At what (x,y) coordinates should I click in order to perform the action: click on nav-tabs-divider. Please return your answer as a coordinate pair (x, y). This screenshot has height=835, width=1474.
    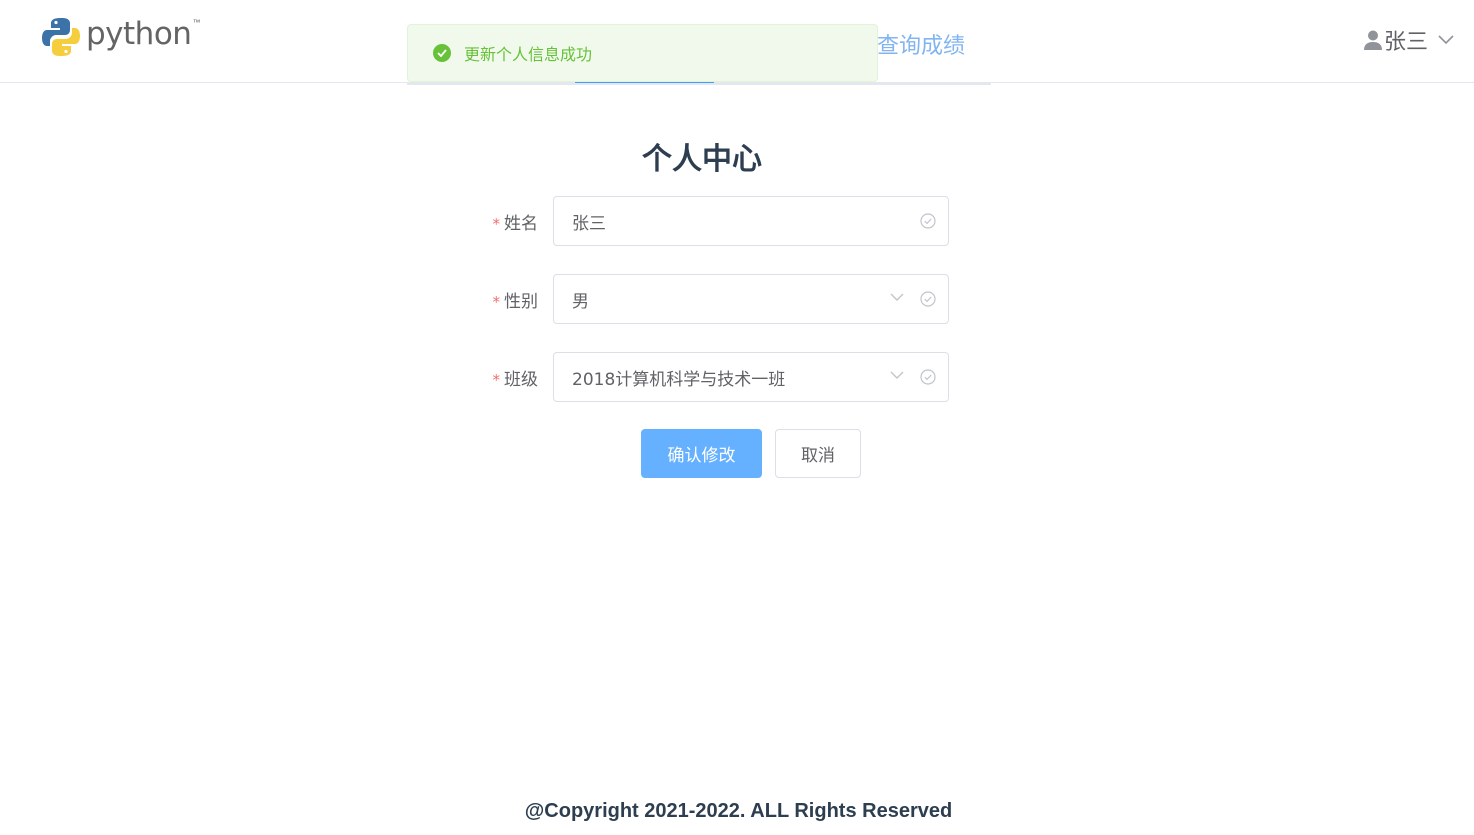
    Looking at the image, I should click on (699, 84).